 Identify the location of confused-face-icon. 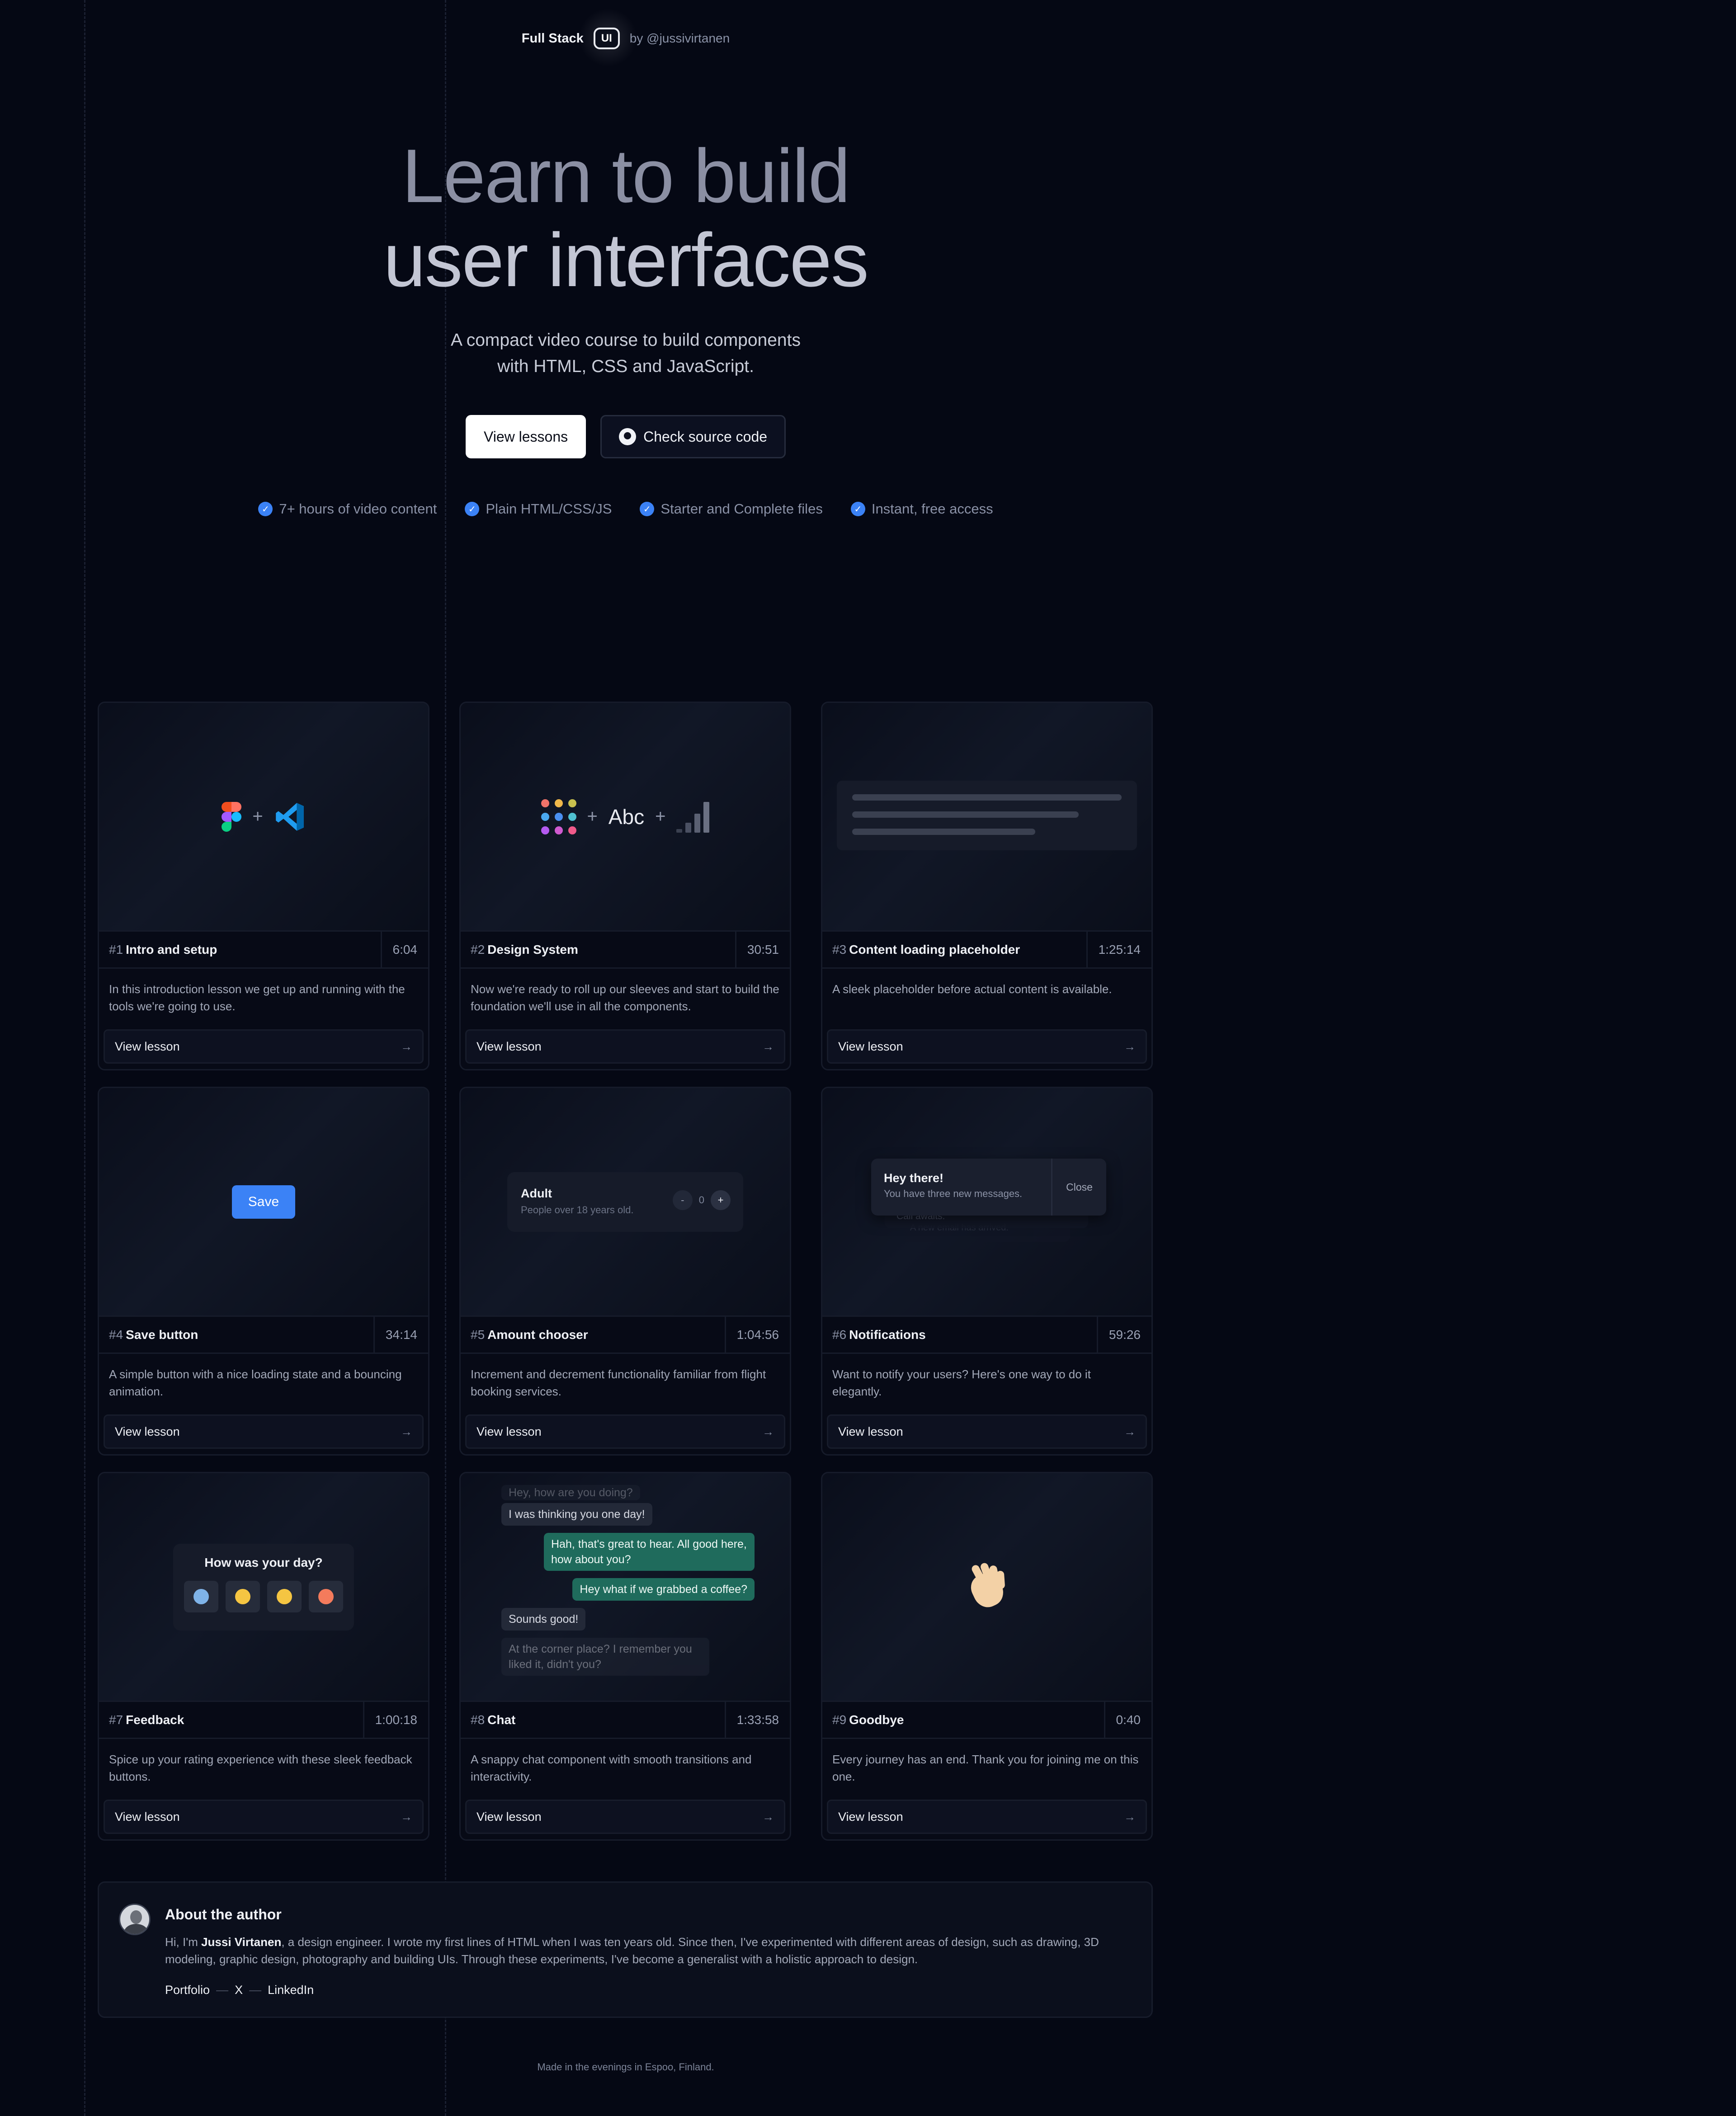
(243, 1596).